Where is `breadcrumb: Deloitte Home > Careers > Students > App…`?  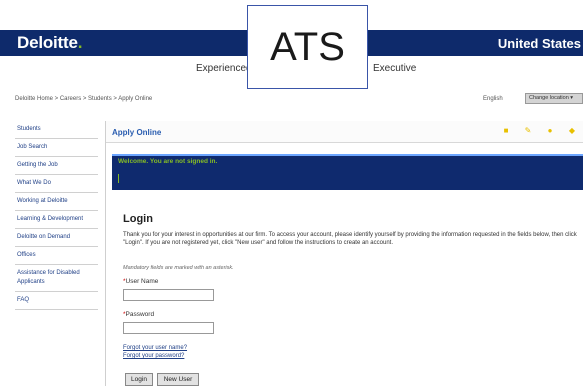
breadcrumb: Deloitte Home > Careers > Students > App… is located at coordinates (83, 99).